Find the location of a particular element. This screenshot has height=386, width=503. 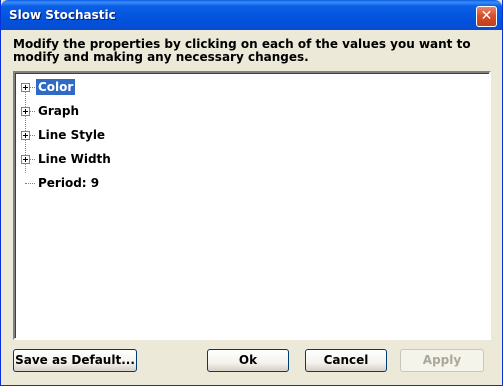

window-title: Slow Stochastic is located at coordinates (62, 15).